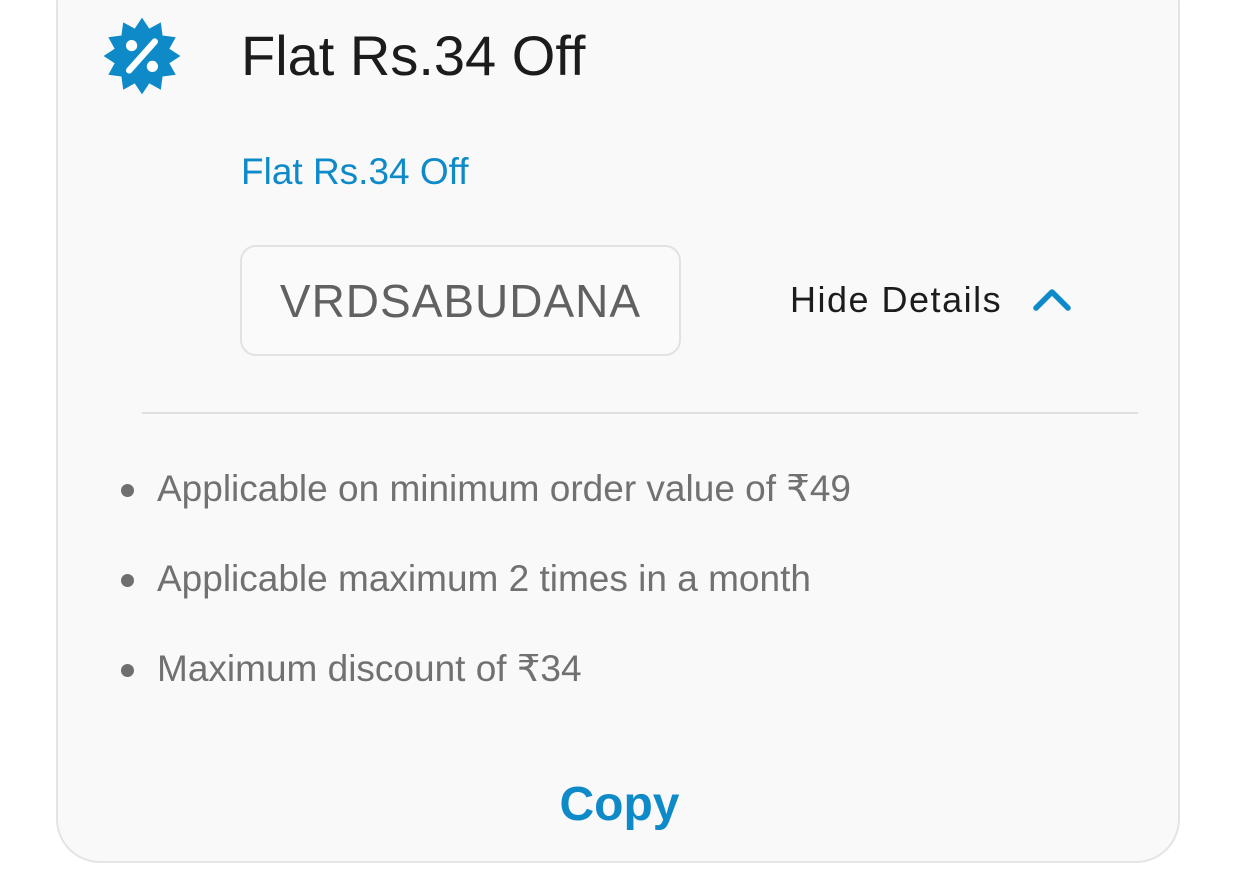 This screenshot has width=1239, height=871. What do you see at coordinates (369, 668) in the screenshot?
I see `term-text: Maximum discount of ₹34` at bounding box center [369, 668].